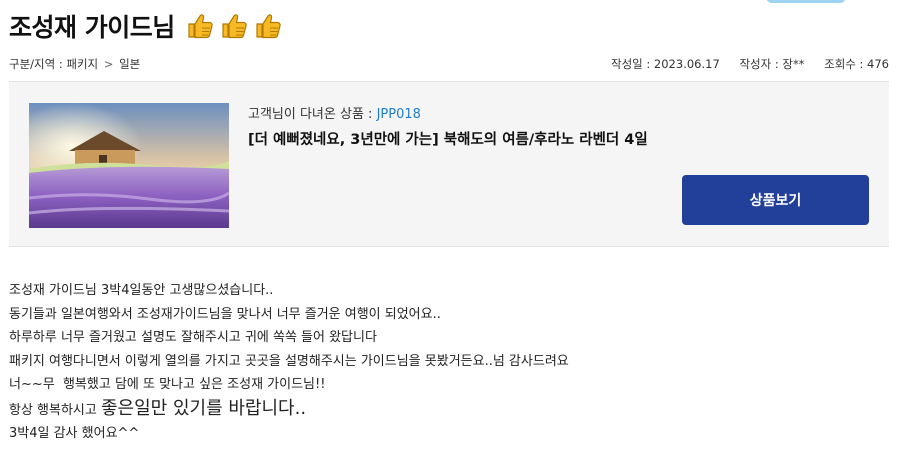 The image size is (904, 457). What do you see at coordinates (665, 64) in the screenshot?
I see `post-date: 작성일 : 2023.06.17` at bounding box center [665, 64].